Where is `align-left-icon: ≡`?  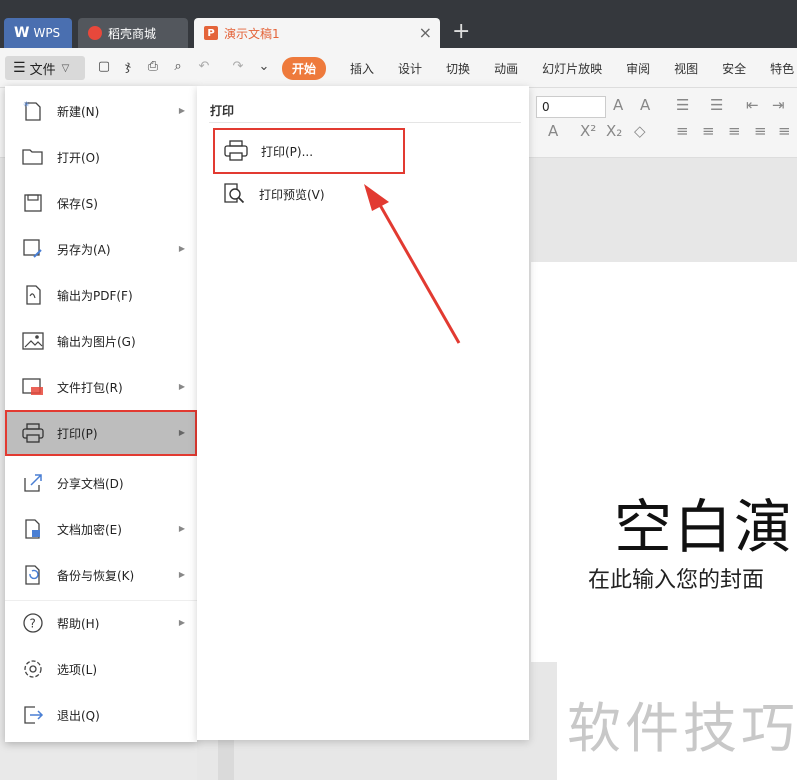 align-left-icon: ≡ is located at coordinates (682, 131).